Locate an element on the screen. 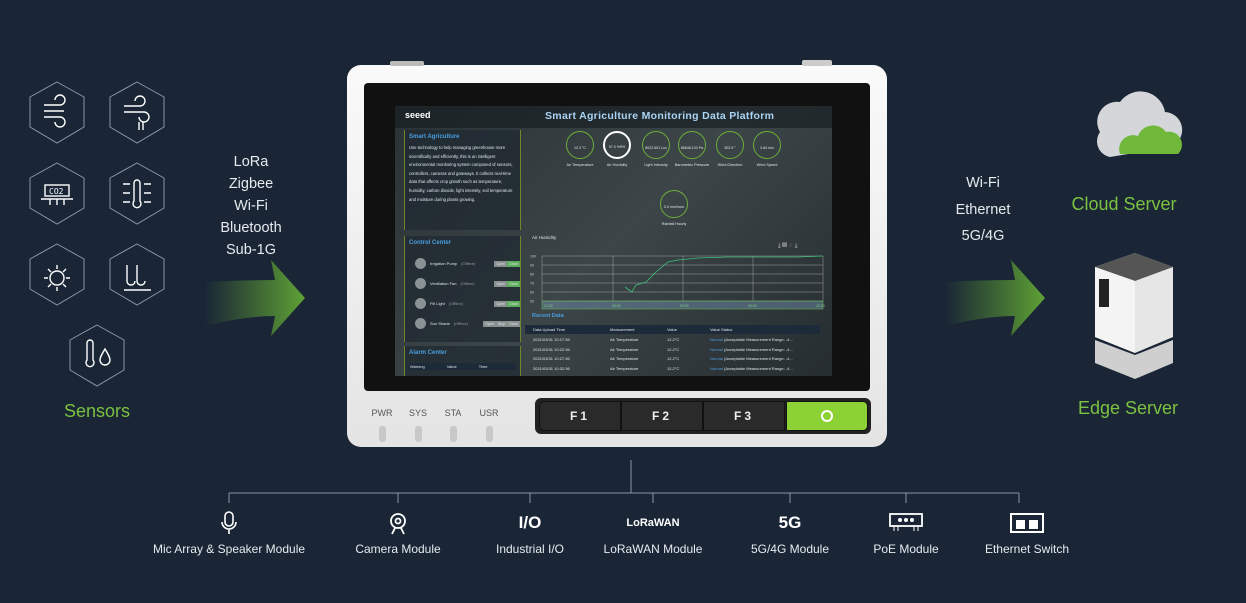  chart-toolbar-icons: ⤓▥◌⤓ is located at coordinates (788, 246).